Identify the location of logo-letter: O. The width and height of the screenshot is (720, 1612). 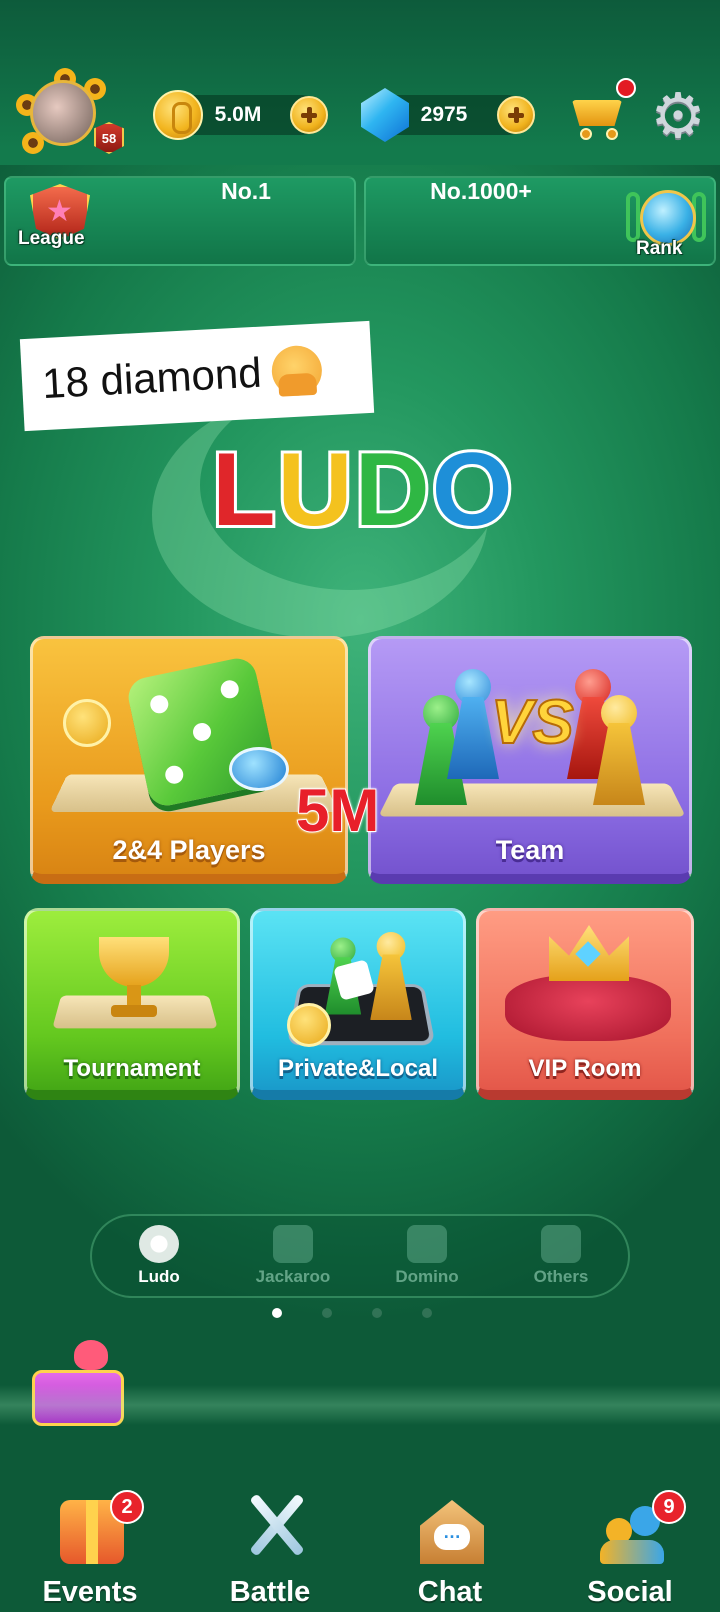
(472, 490).